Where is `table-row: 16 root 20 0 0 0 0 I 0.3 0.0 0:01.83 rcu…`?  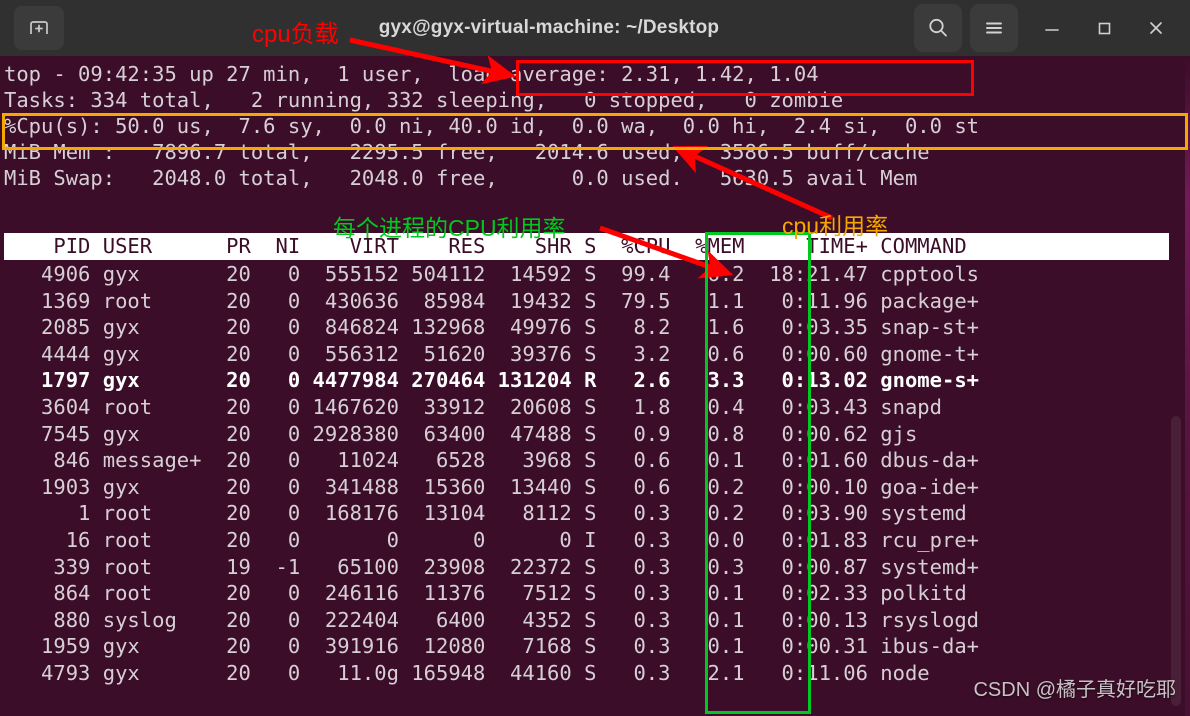
table-row: 16 root 20 0 0 0 0 I 0.3 0.0 0:01.83 rcu… is located at coordinates (492, 540).